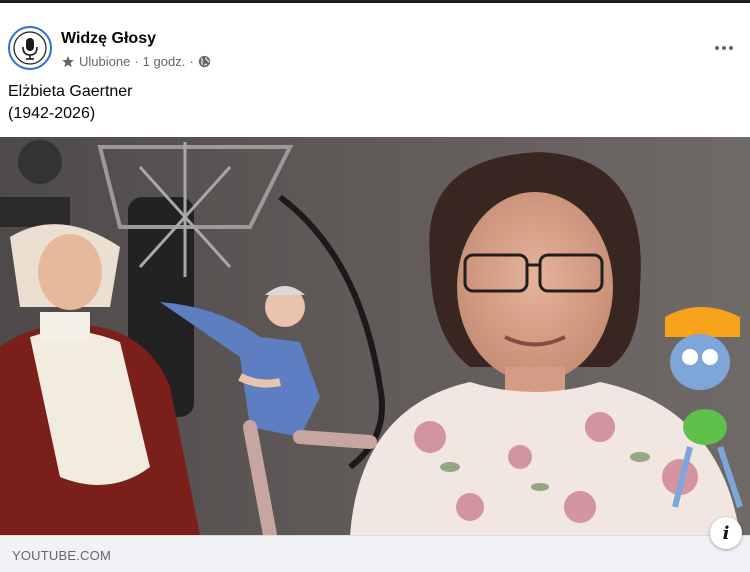 This screenshot has height=572, width=750. What do you see at coordinates (726, 533) in the screenshot?
I see `info-icon: i` at bounding box center [726, 533].